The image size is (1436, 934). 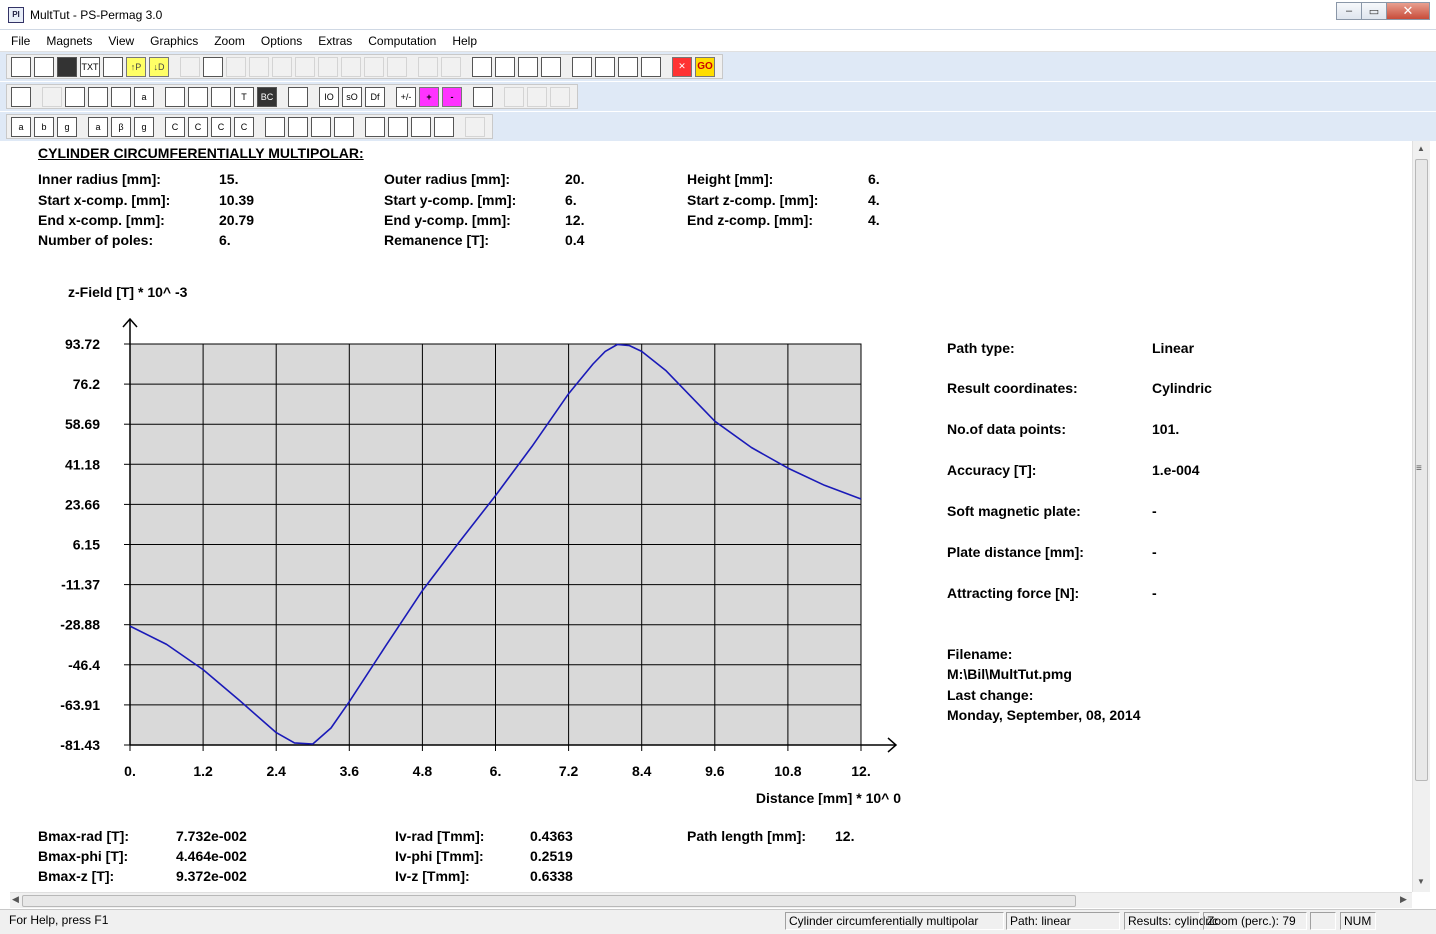 What do you see at coordinates (15, 899) in the screenshot?
I see `scroll-left-icon: ◀` at bounding box center [15, 899].